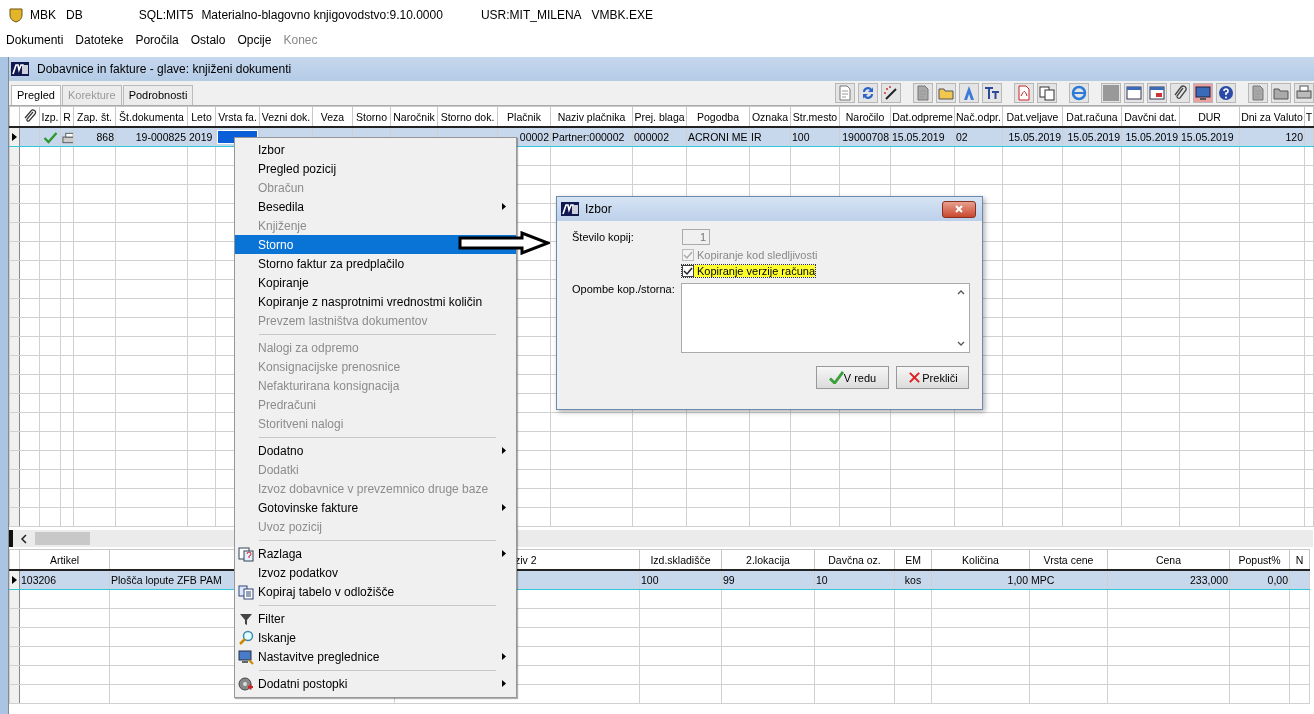  Describe the element at coordinates (961, 292) in the screenshot. I see `scroll-up-icon` at that location.